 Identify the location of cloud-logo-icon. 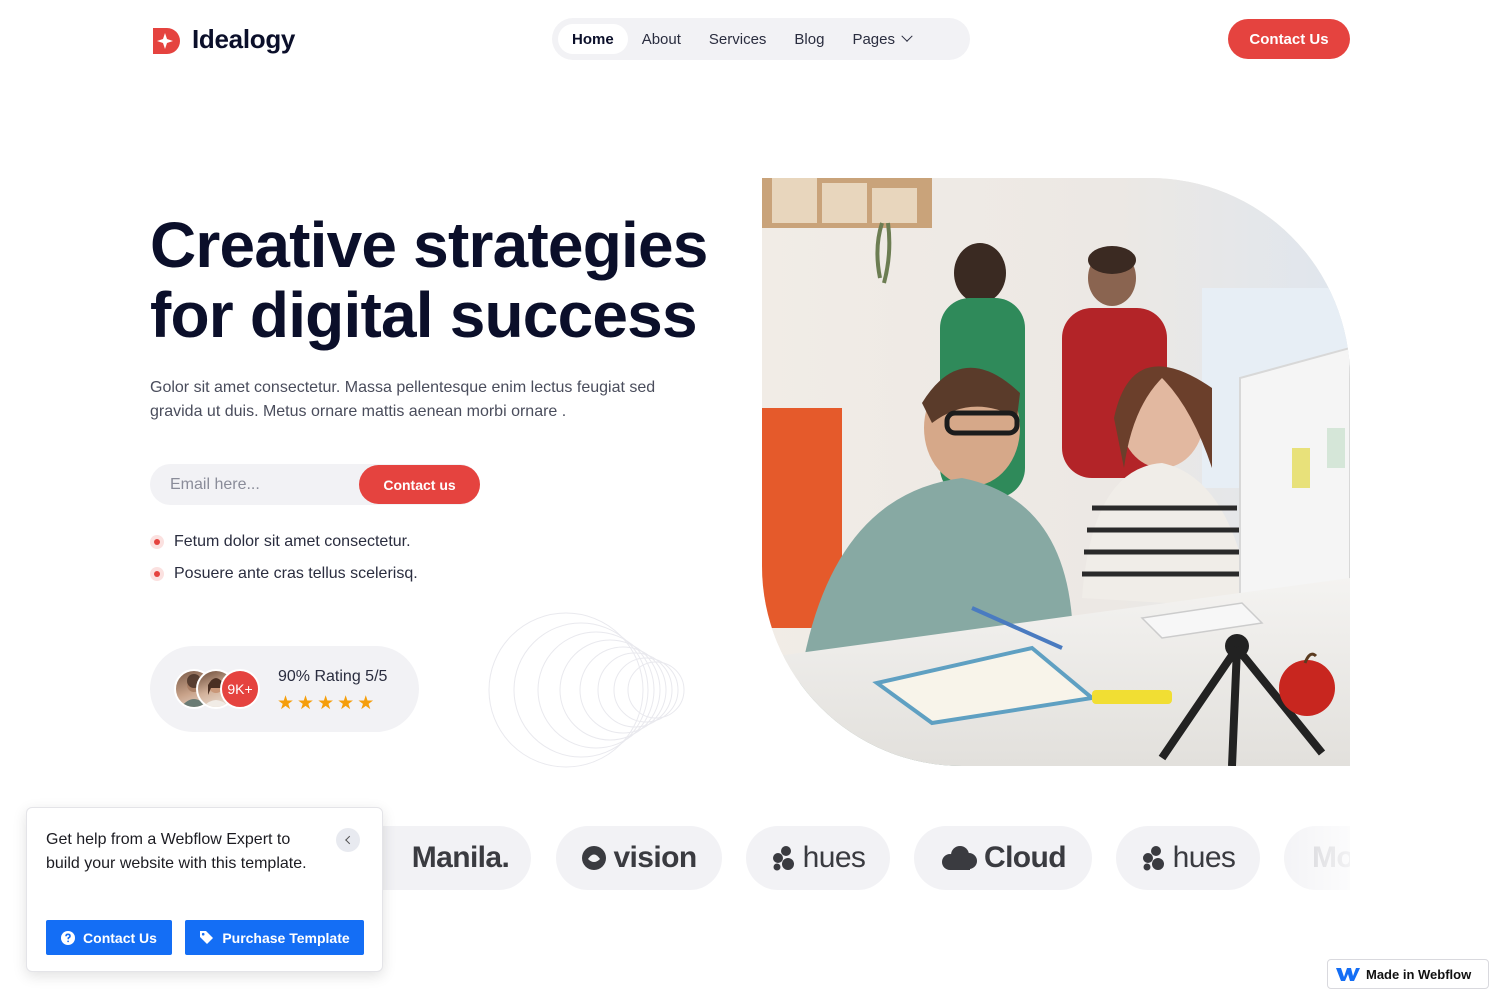
(959, 858).